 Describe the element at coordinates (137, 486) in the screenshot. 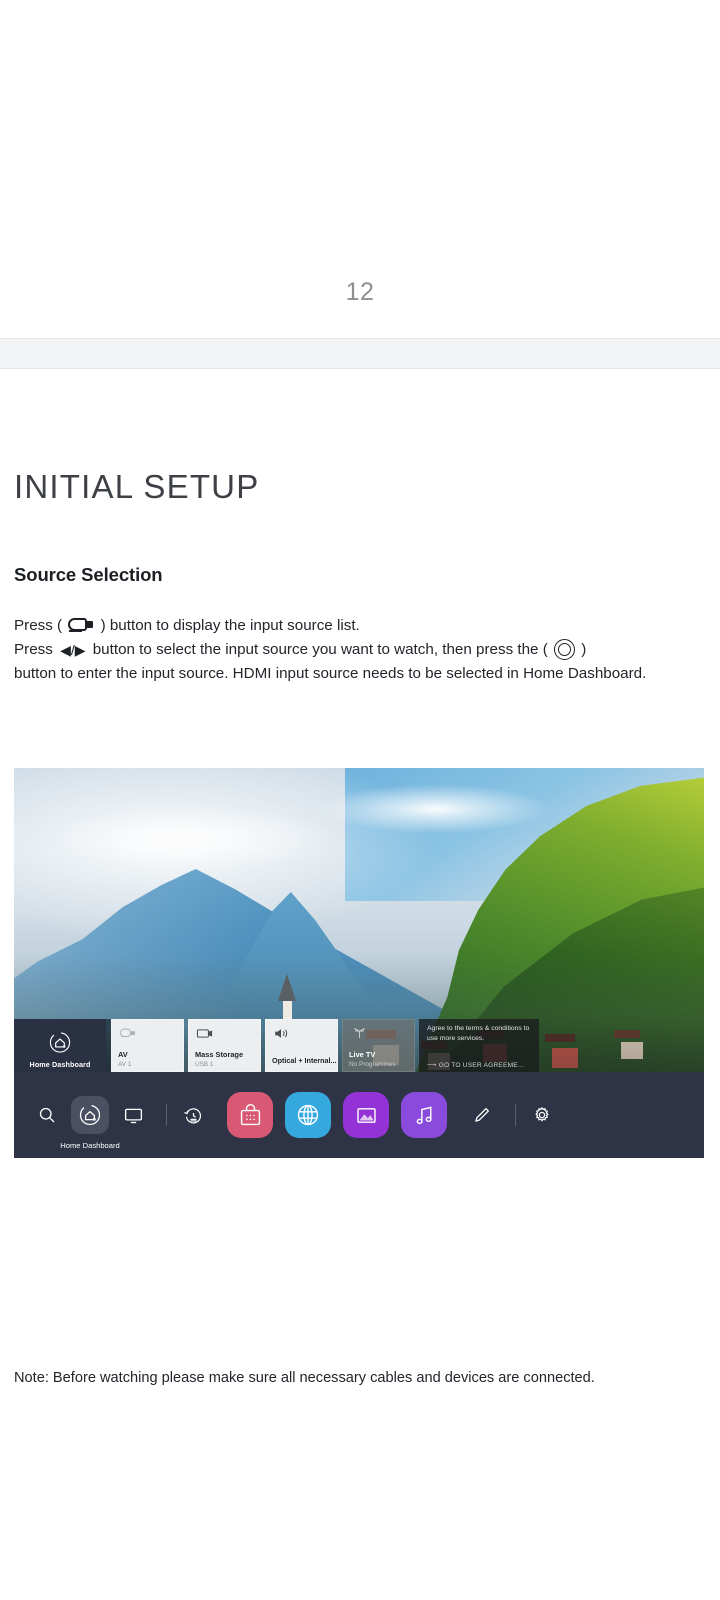

I see `page-title: INITIAL SETUP` at that location.